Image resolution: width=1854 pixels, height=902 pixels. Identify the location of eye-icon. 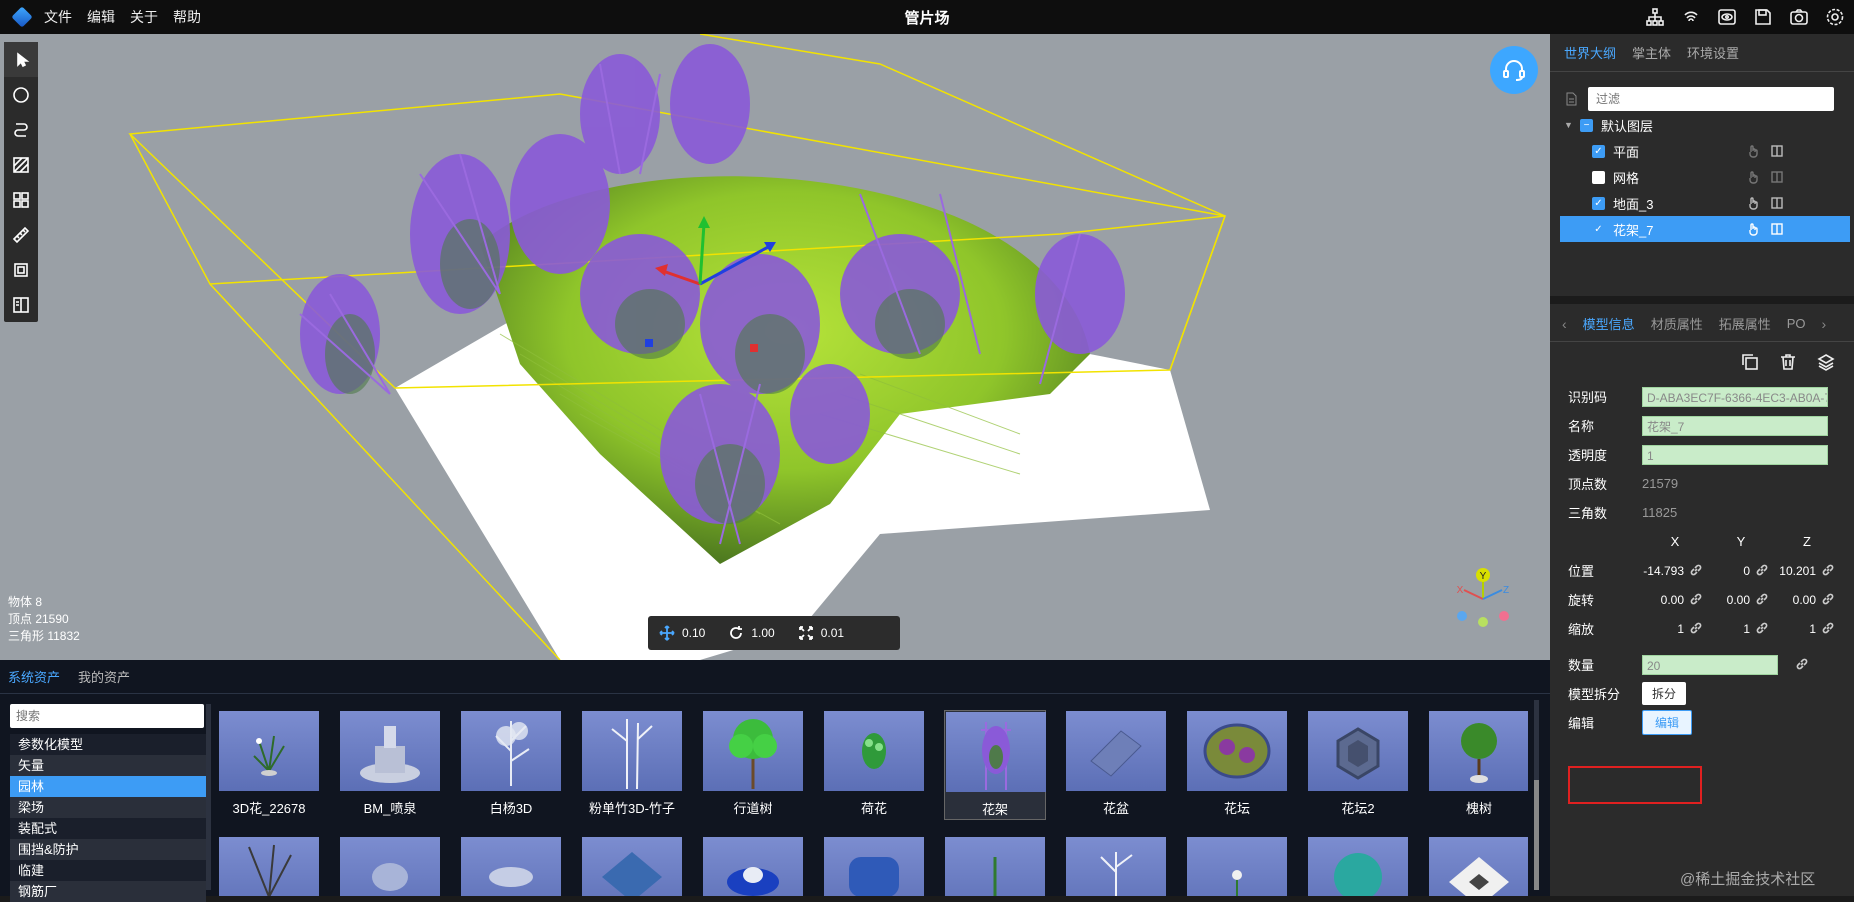
(1727, 17).